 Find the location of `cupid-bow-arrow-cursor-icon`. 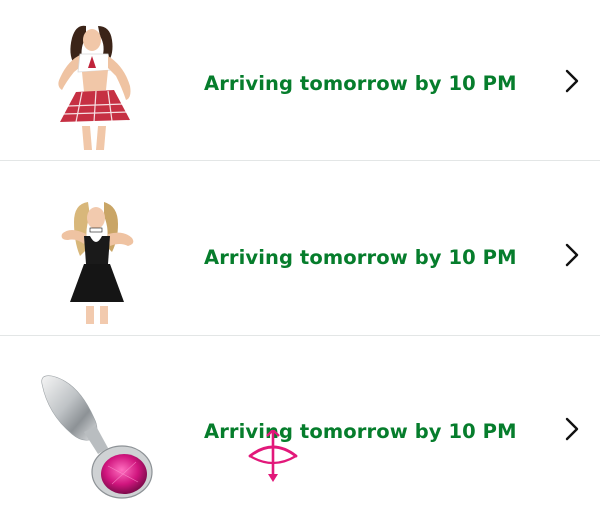

cupid-bow-arrow-cursor-icon is located at coordinates (273, 456).